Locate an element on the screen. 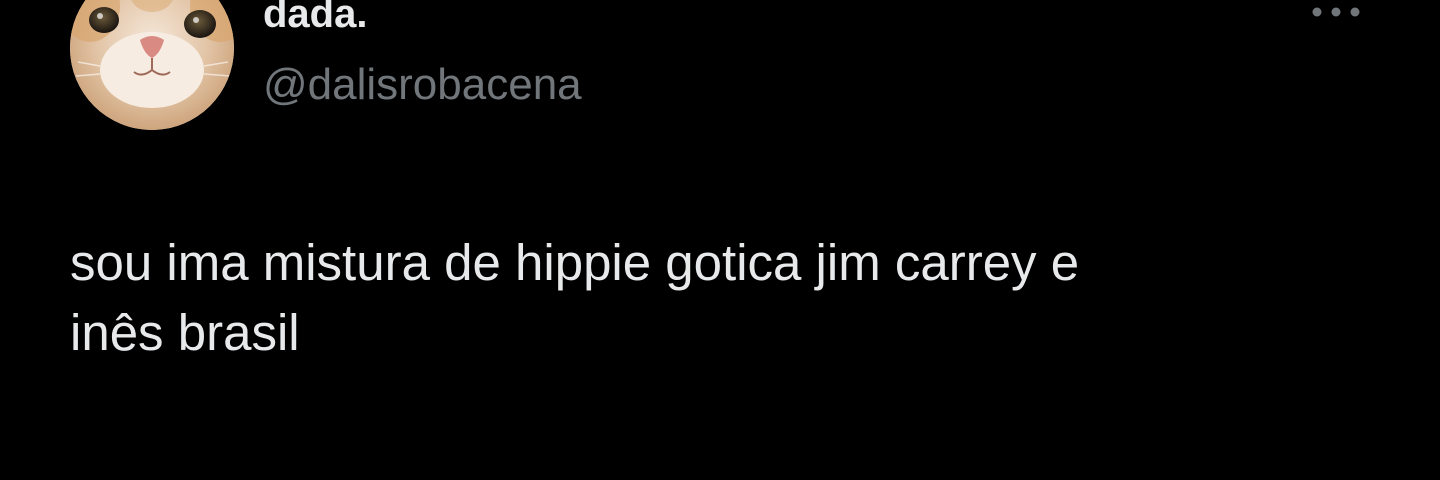  cat-face-avatar-icon is located at coordinates (152, 65).